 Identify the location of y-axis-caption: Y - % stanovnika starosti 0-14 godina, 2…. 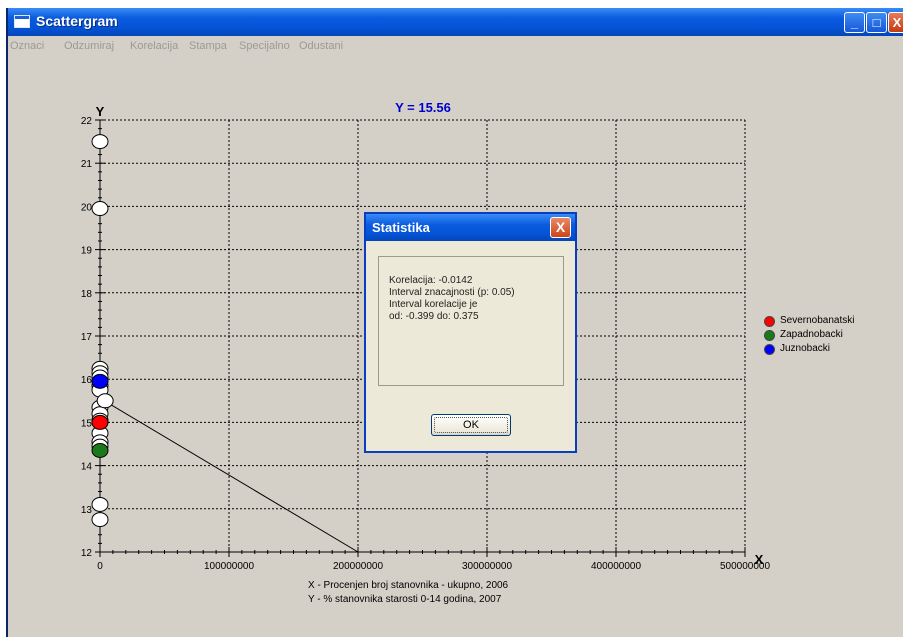
(405, 599).